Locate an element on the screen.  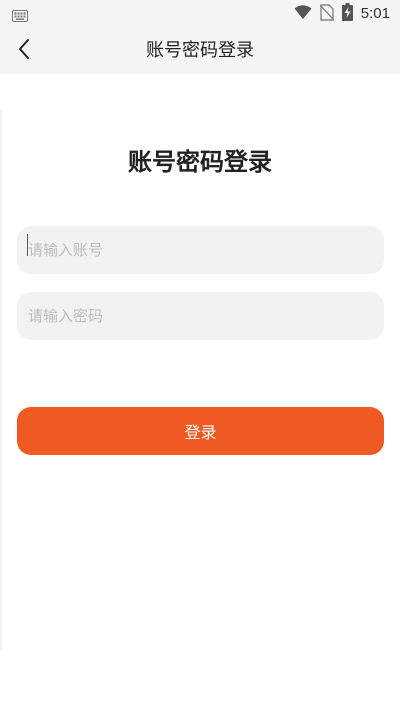
app-bar: 账号密码登录 is located at coordinates (200, 51).